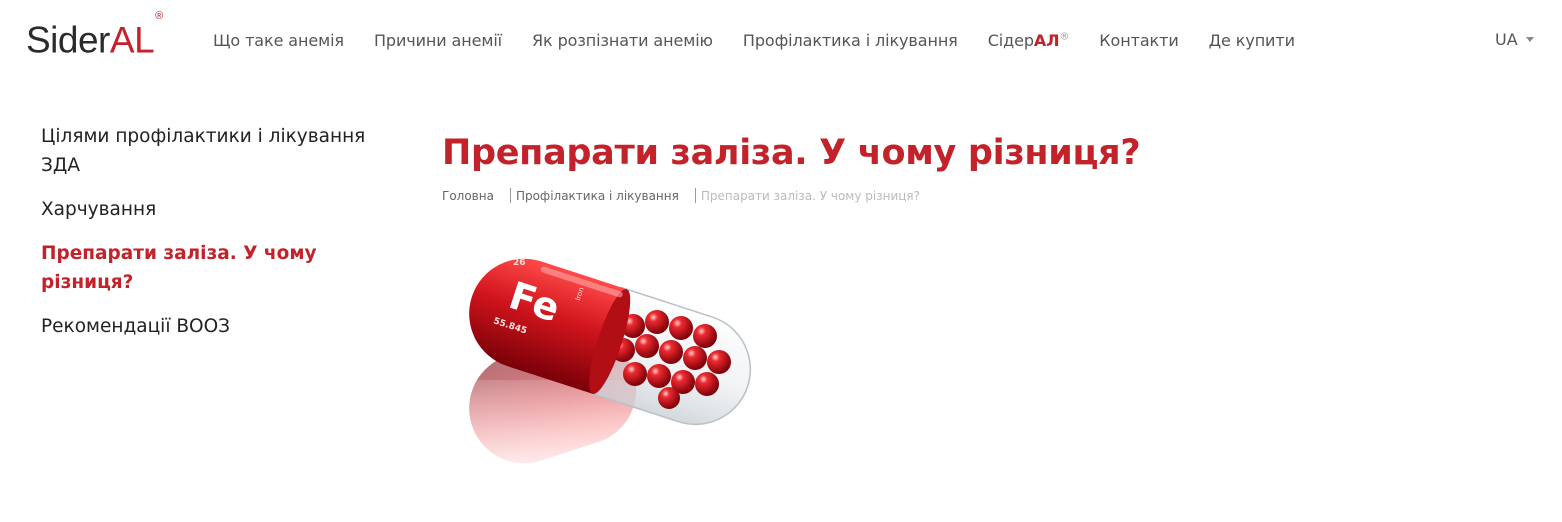  Describe the element at coordinates (1252, 40) in the screenshot. I see `nav-item-where-to-buy: Де купити` at that location.